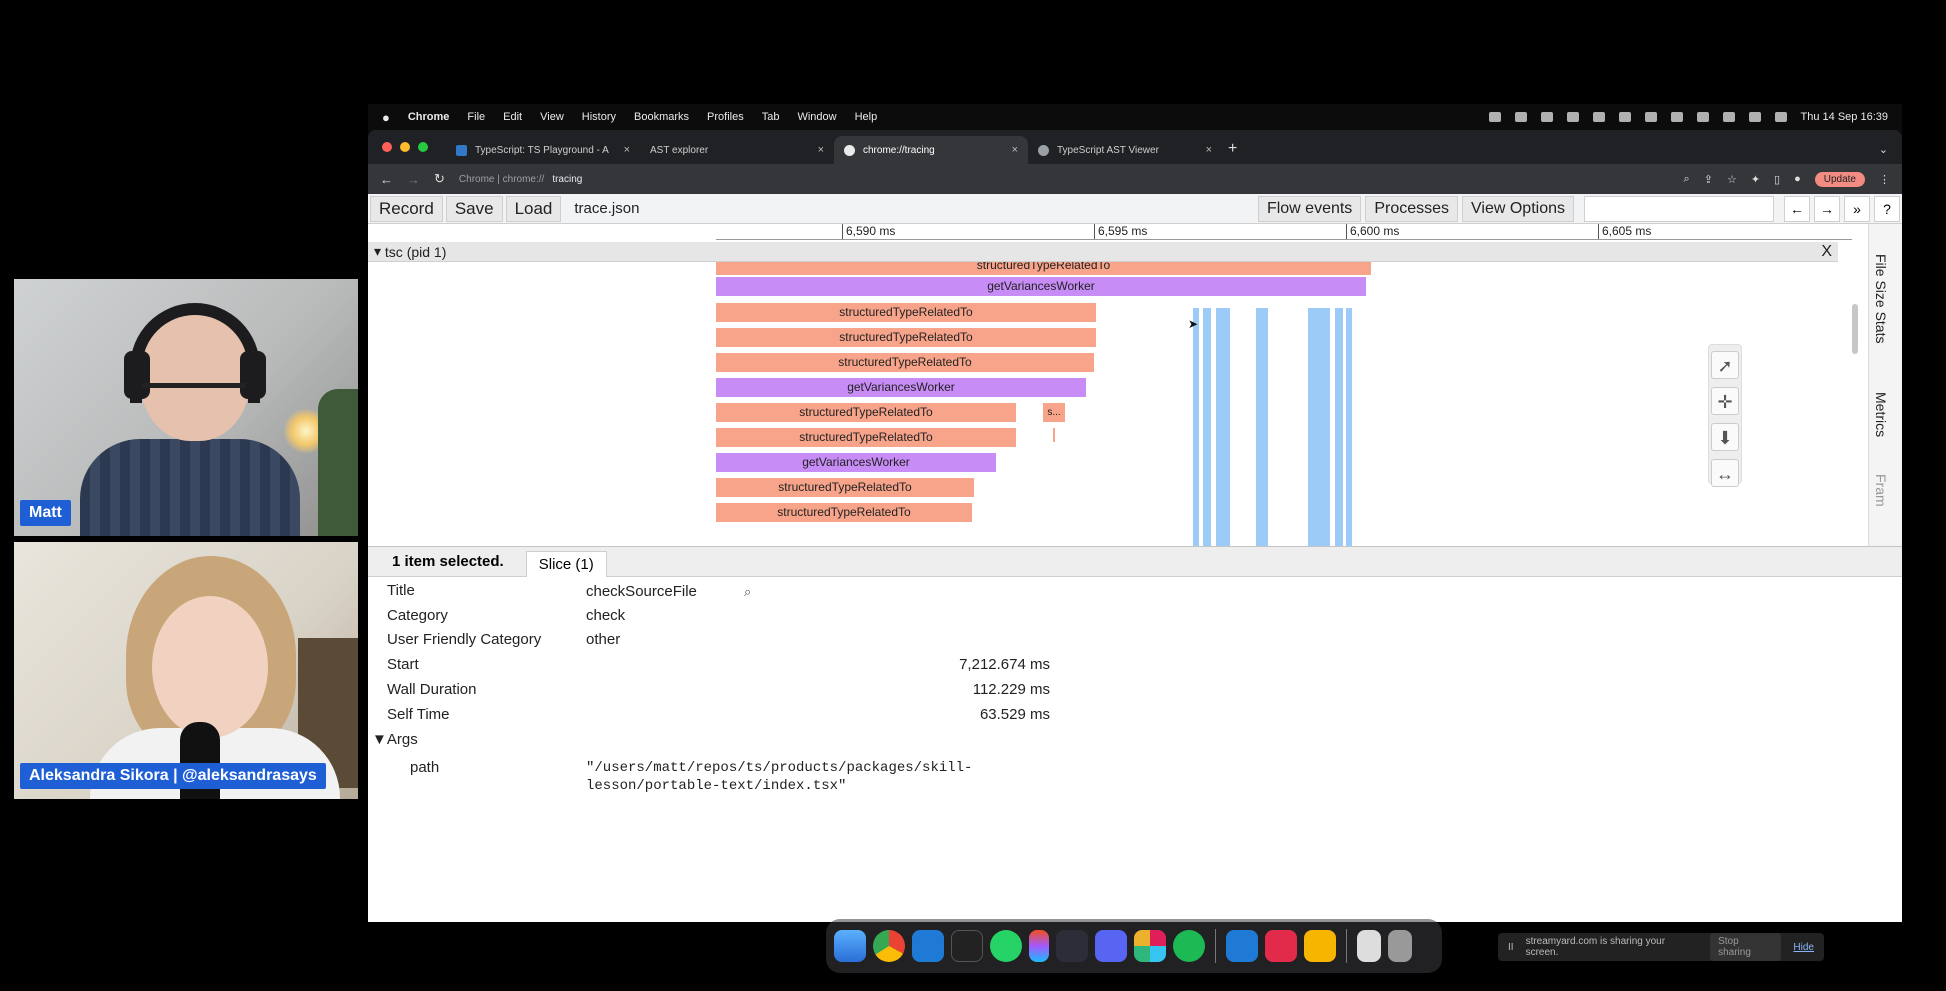 The image size is (1946, 991). I want to click on chrome-icon, so click(889, 946).